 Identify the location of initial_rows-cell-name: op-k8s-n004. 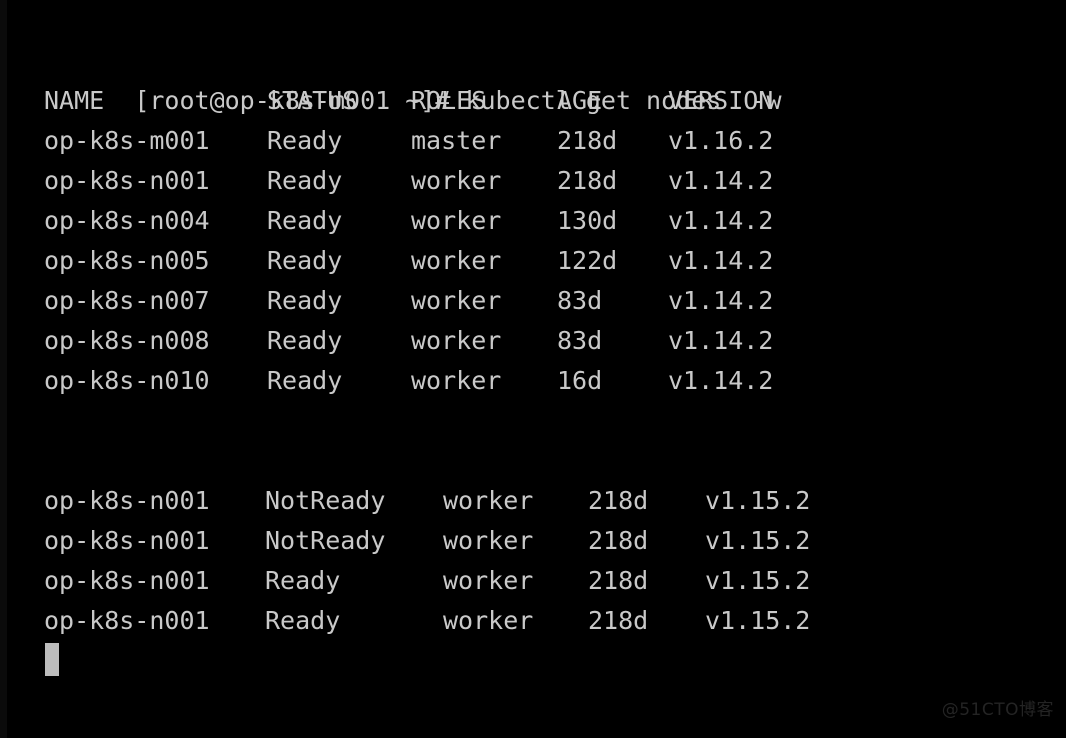
(127, 220).